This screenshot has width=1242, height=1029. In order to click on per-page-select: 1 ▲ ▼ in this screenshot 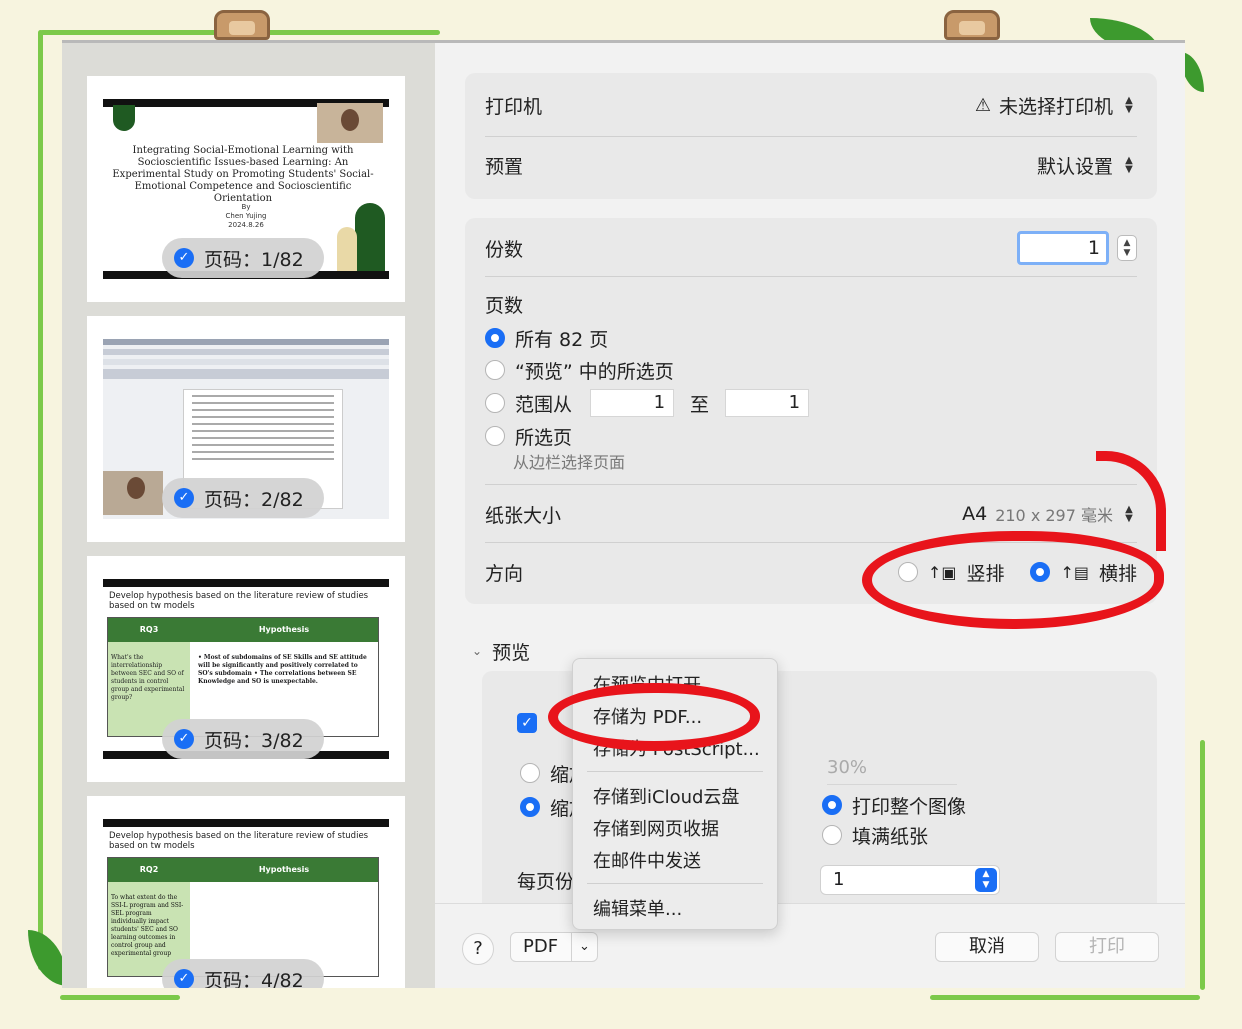, I will do `click(910, 880)`.